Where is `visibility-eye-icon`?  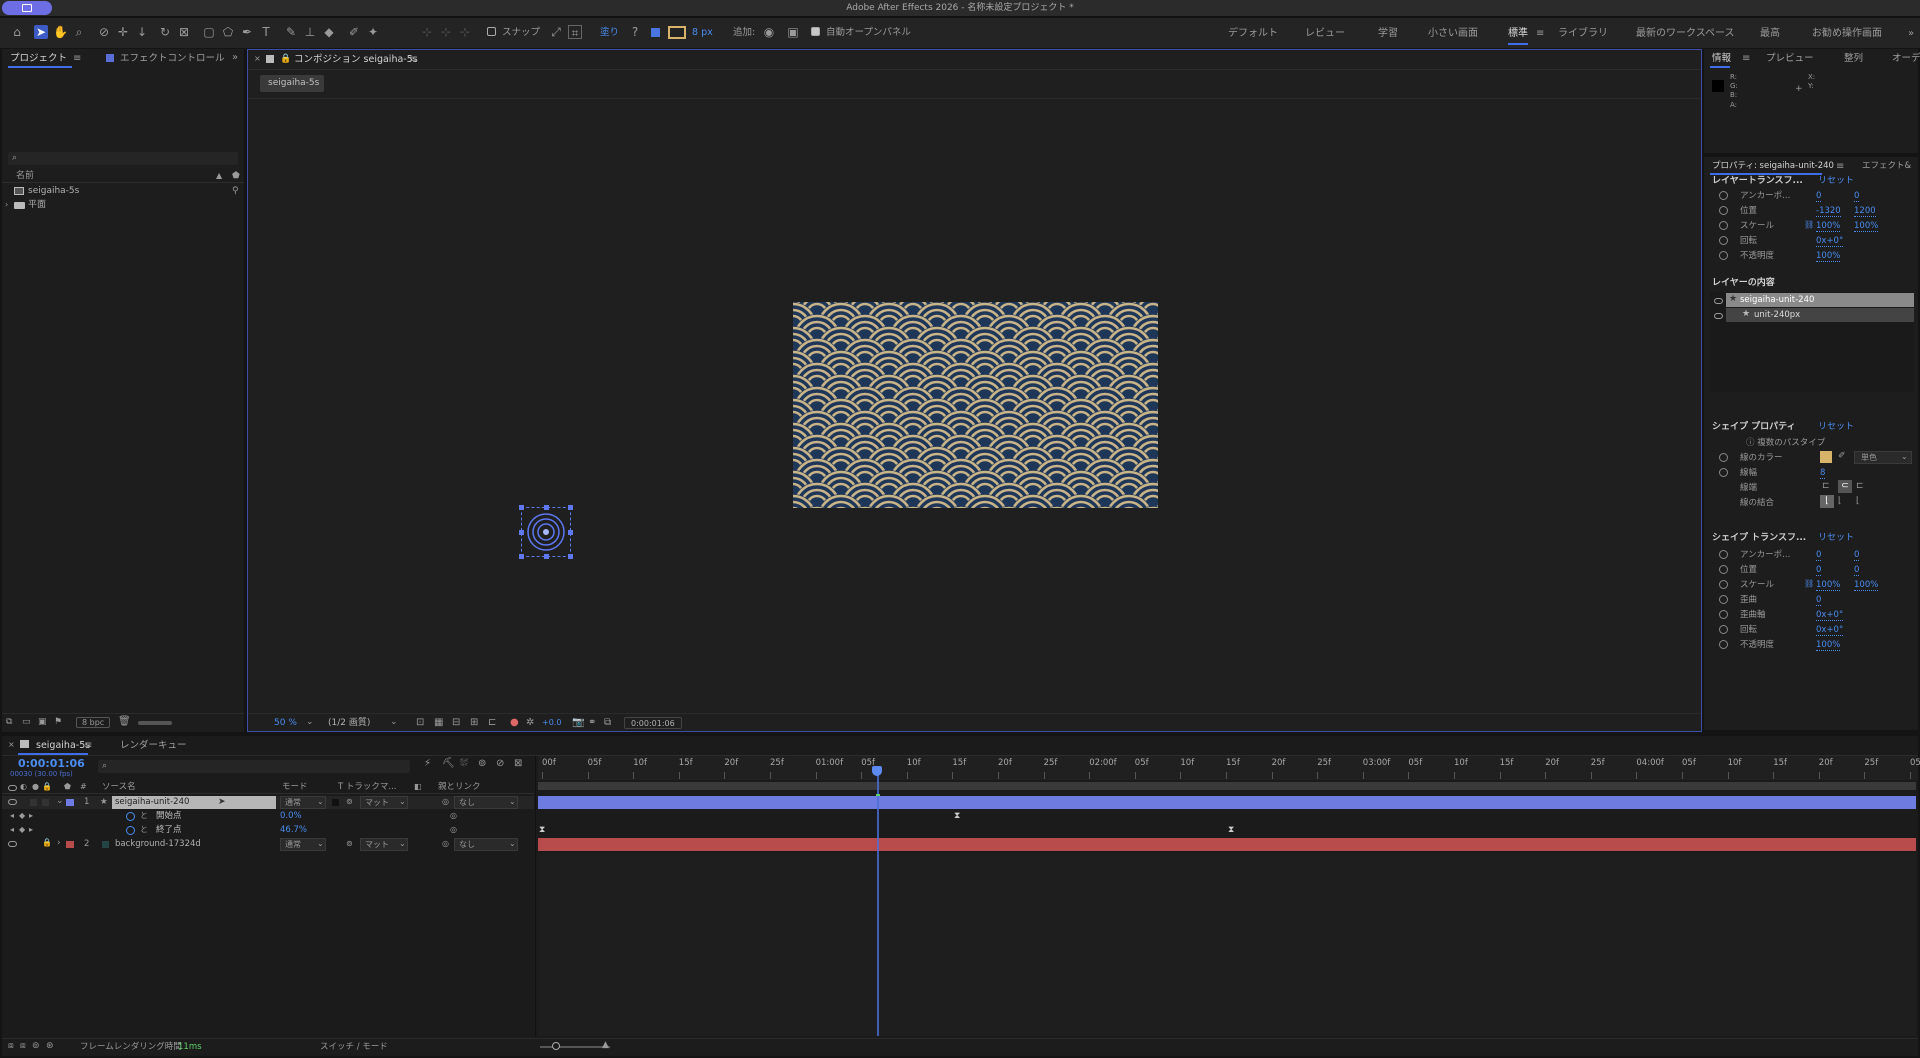
visibility-eye-icon is located at coordinates (12, 844).